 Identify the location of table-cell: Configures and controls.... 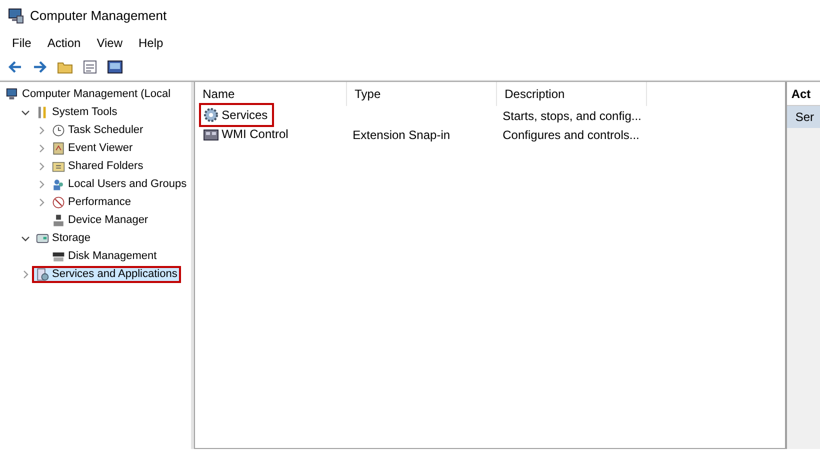
(571, 135).